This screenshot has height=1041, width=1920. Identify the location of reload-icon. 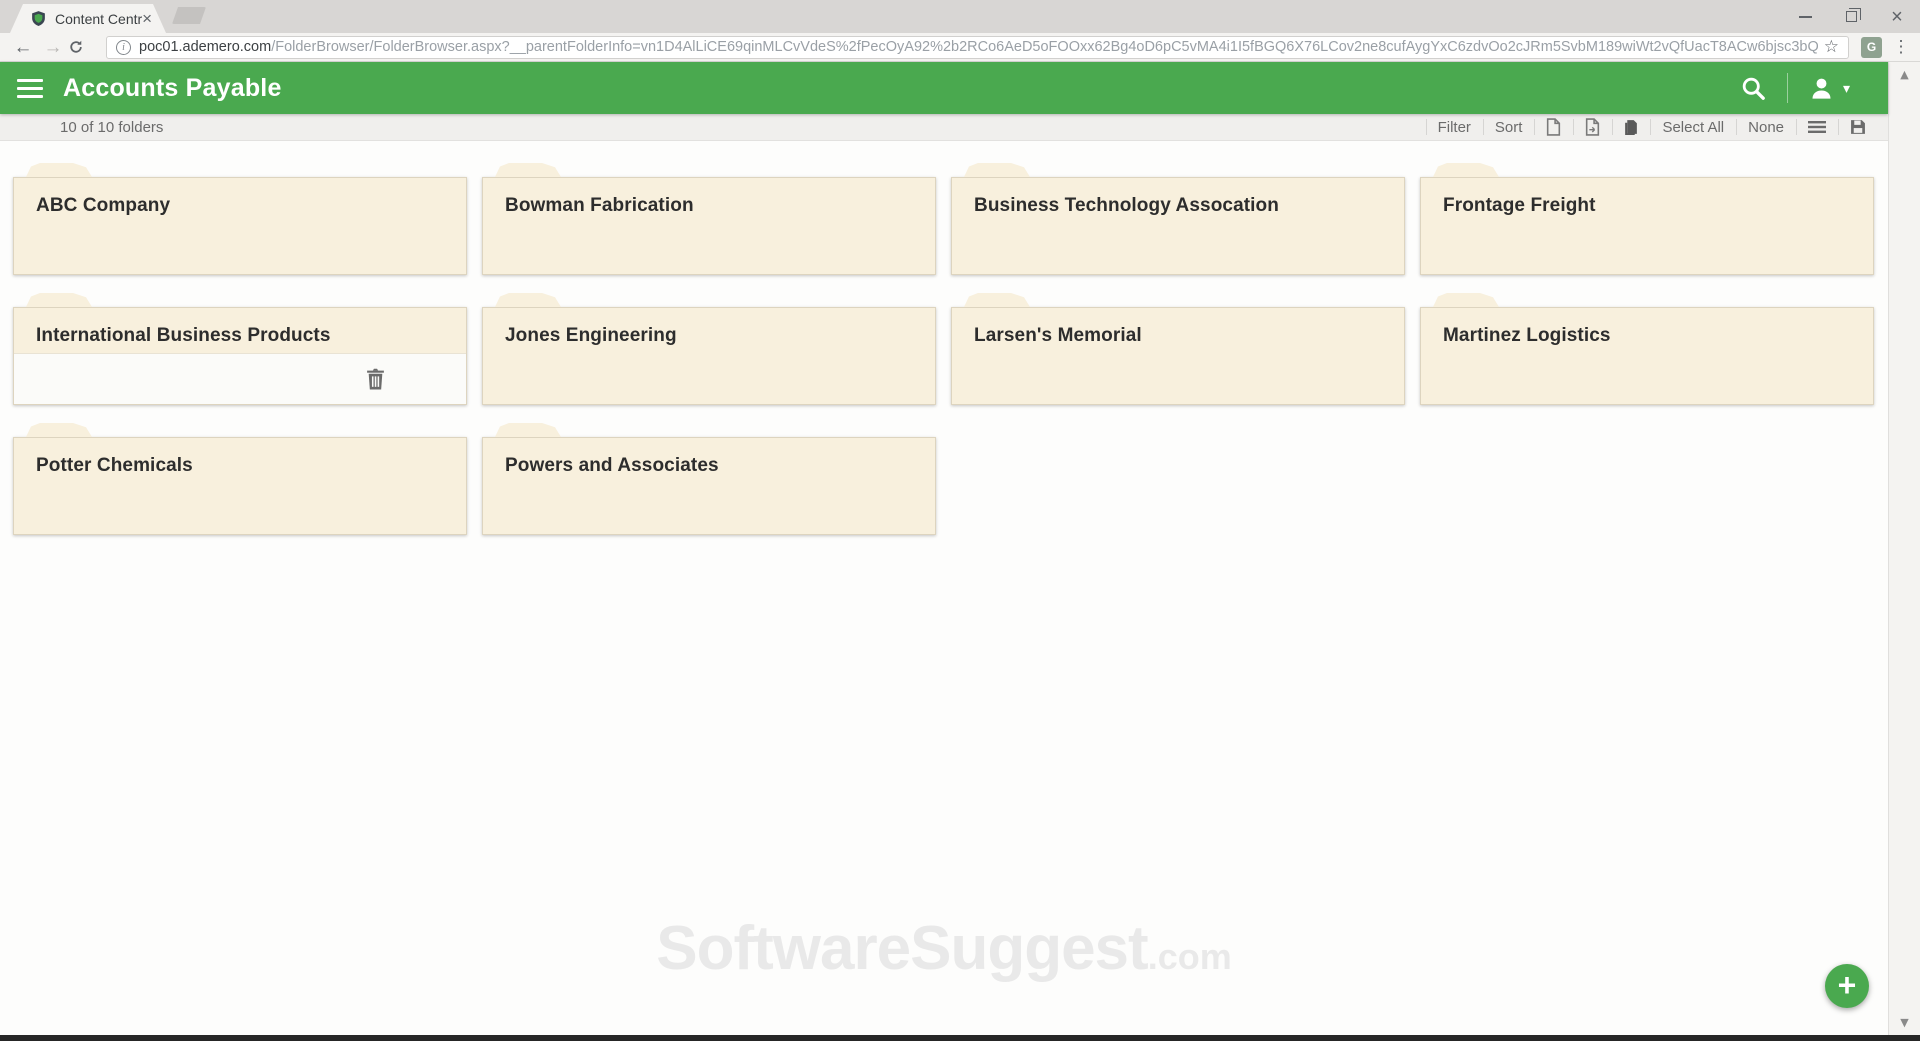
(76, 46).